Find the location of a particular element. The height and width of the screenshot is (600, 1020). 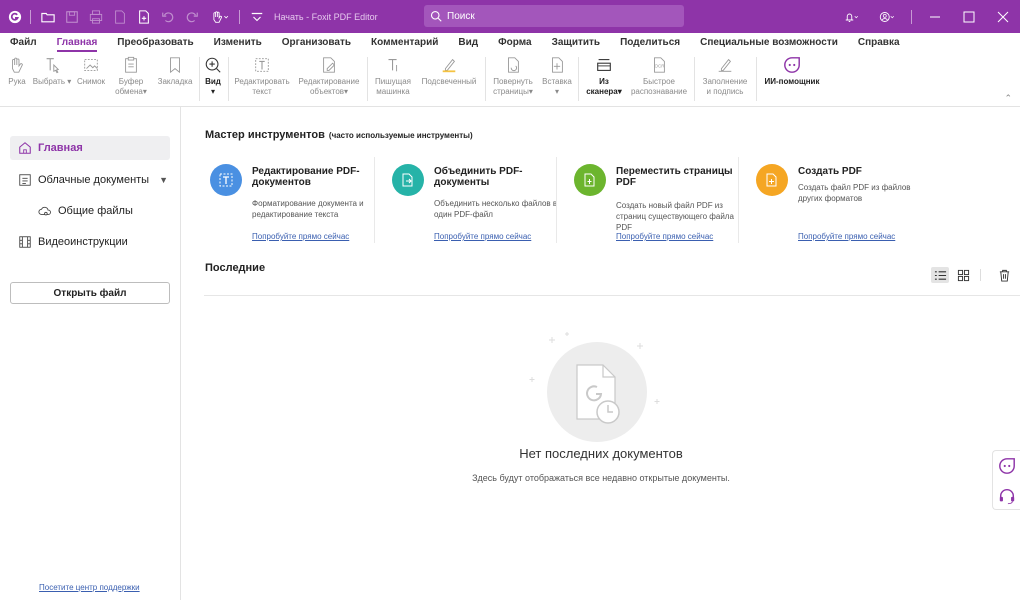

quick-ocr-button: OCR Быстрое распознавание is located at coordinates (659, 76).